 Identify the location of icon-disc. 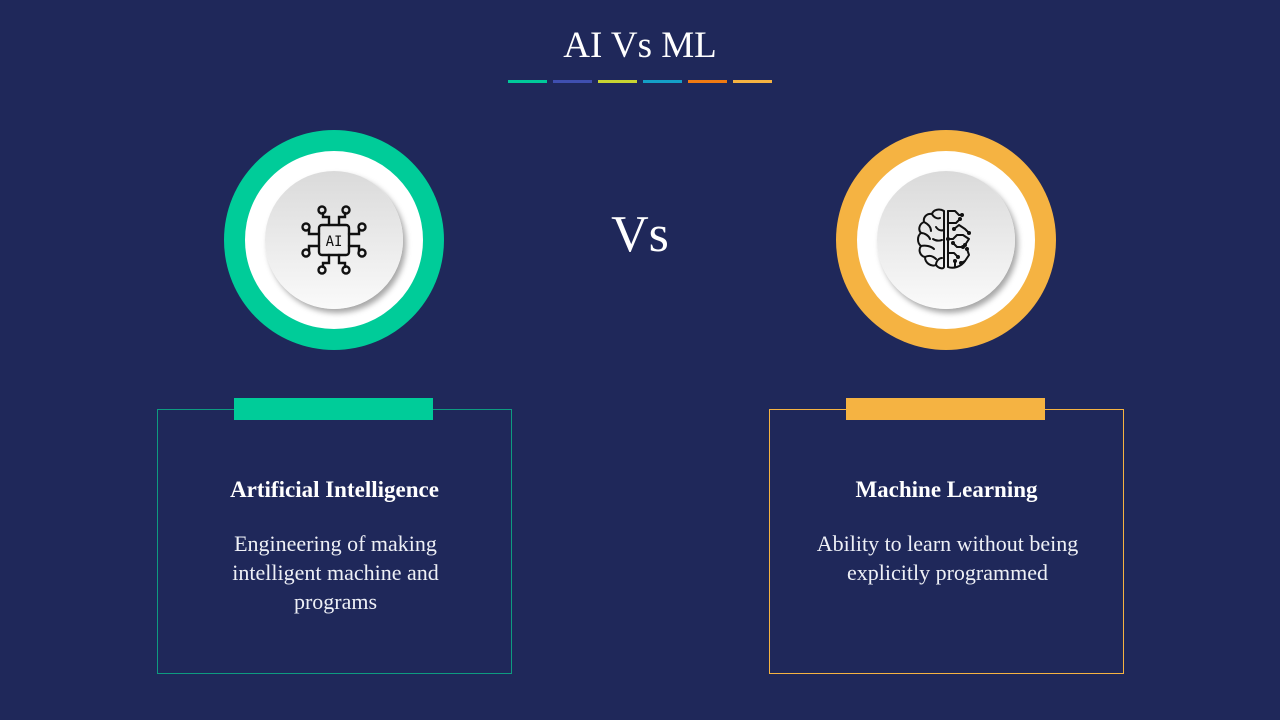
(946, 240).